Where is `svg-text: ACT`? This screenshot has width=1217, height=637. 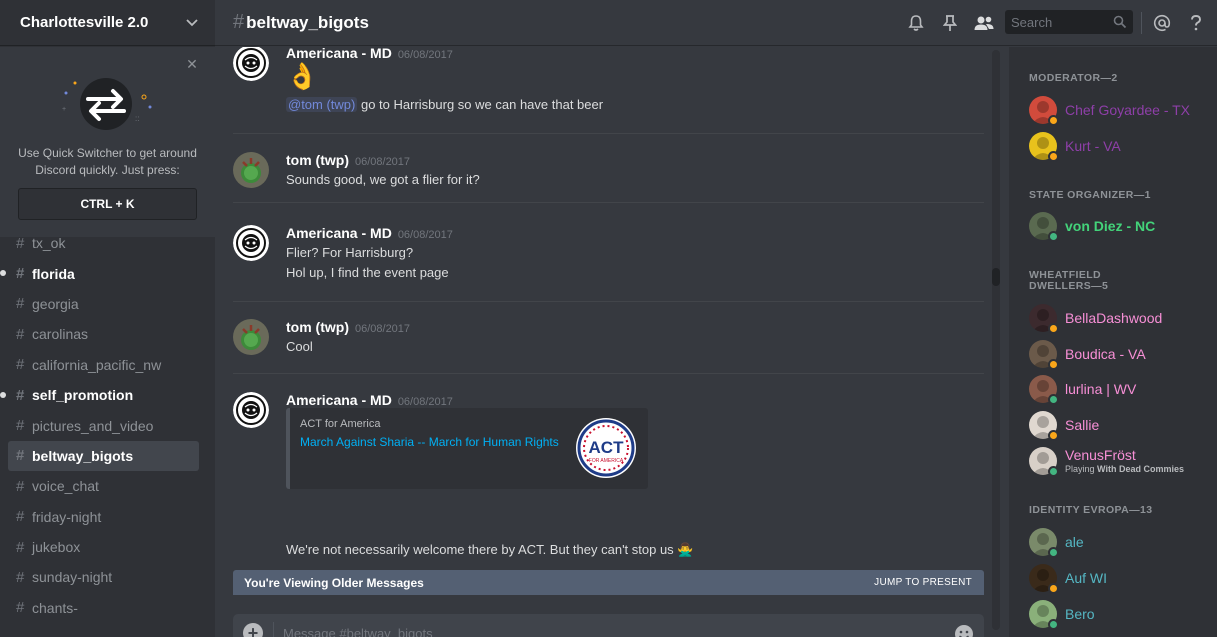 svg-text: ACT is located at coordinates (607, 447).